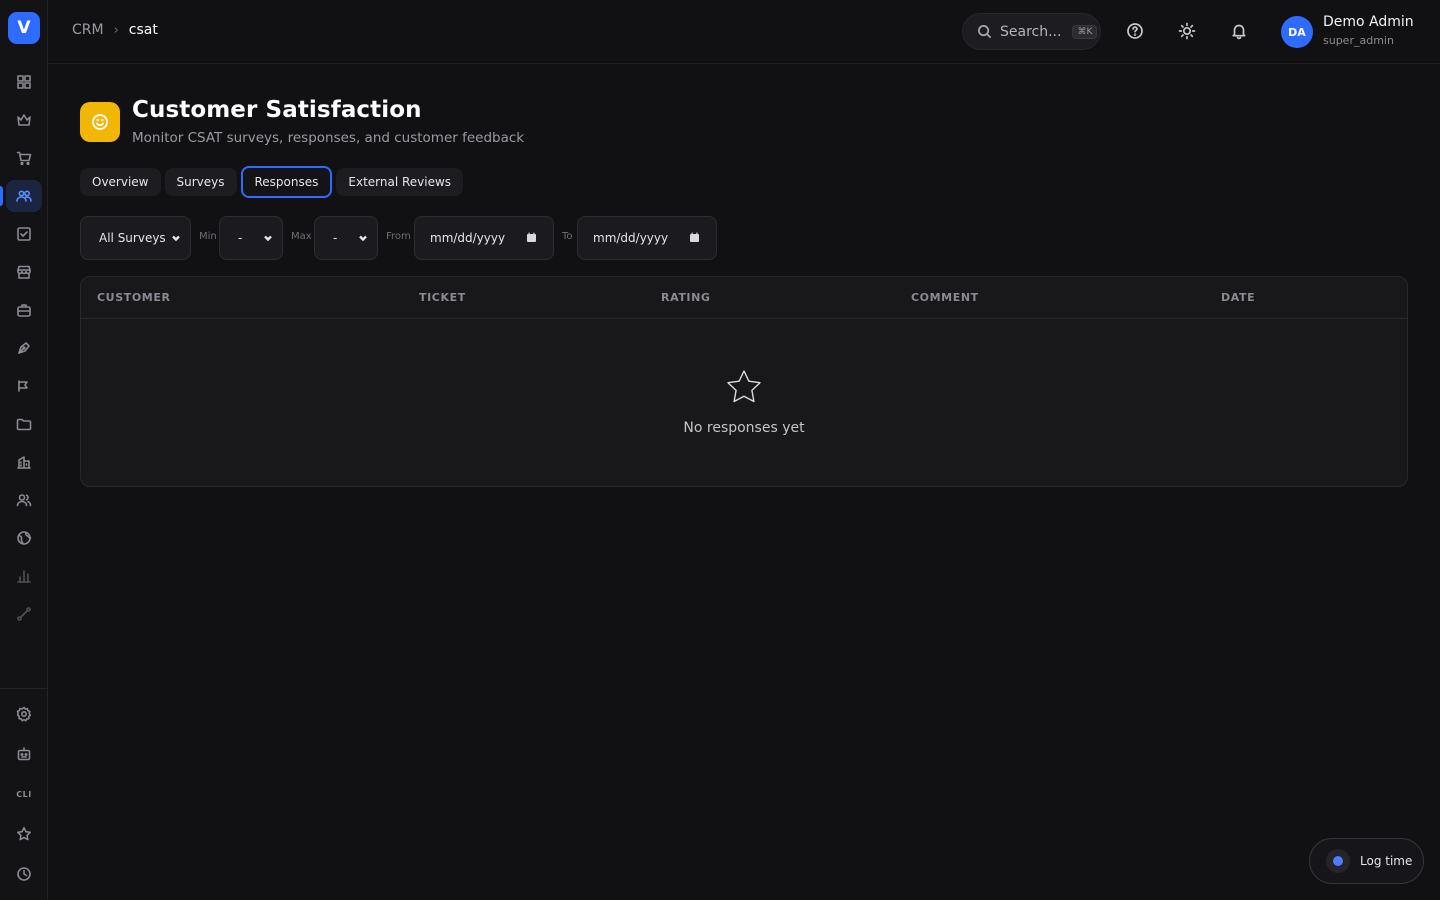 The height and width of the screenshot is (900, 1440). What do you see at coordinates (24, 310) in the screenshot?
I see `briefcase-icon` at bounding box center [24, 310].